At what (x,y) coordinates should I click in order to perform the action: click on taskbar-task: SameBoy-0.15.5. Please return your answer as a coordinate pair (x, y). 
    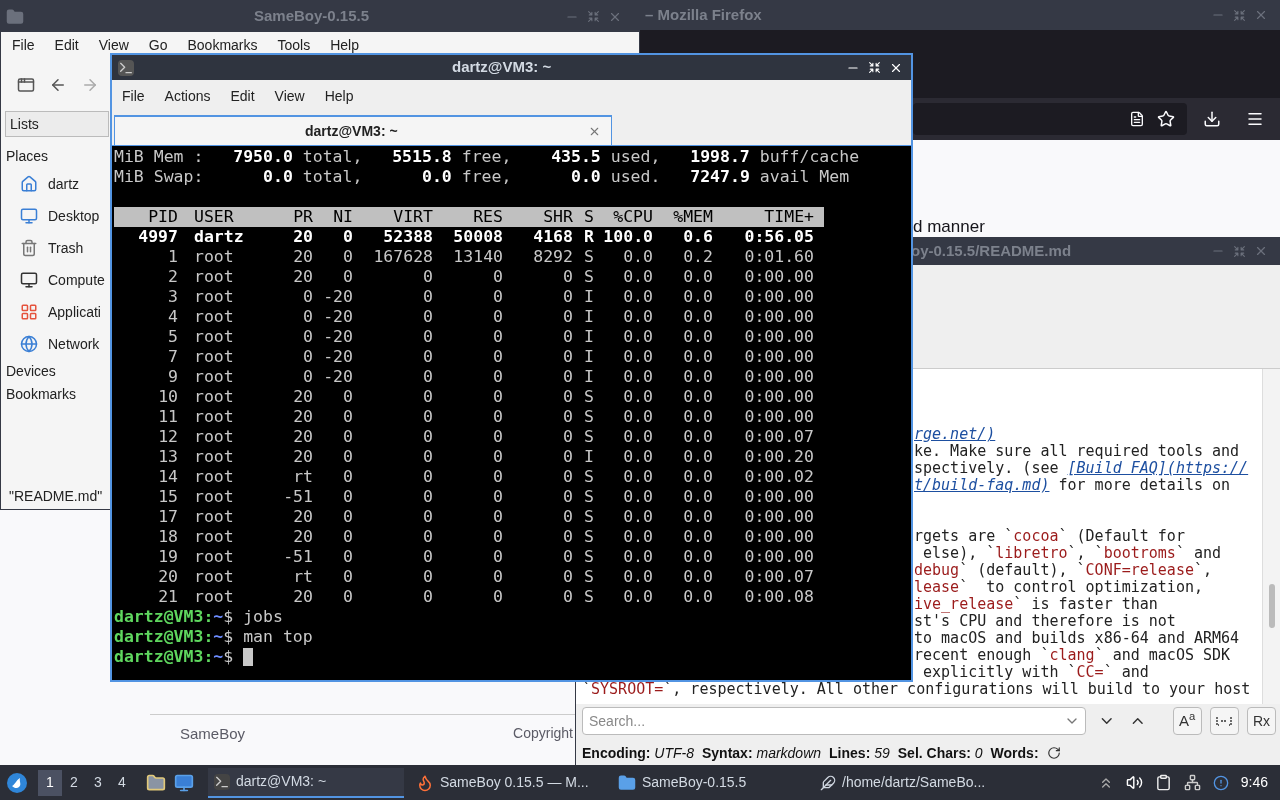
    Looking at the image, I should click on (710, 782).